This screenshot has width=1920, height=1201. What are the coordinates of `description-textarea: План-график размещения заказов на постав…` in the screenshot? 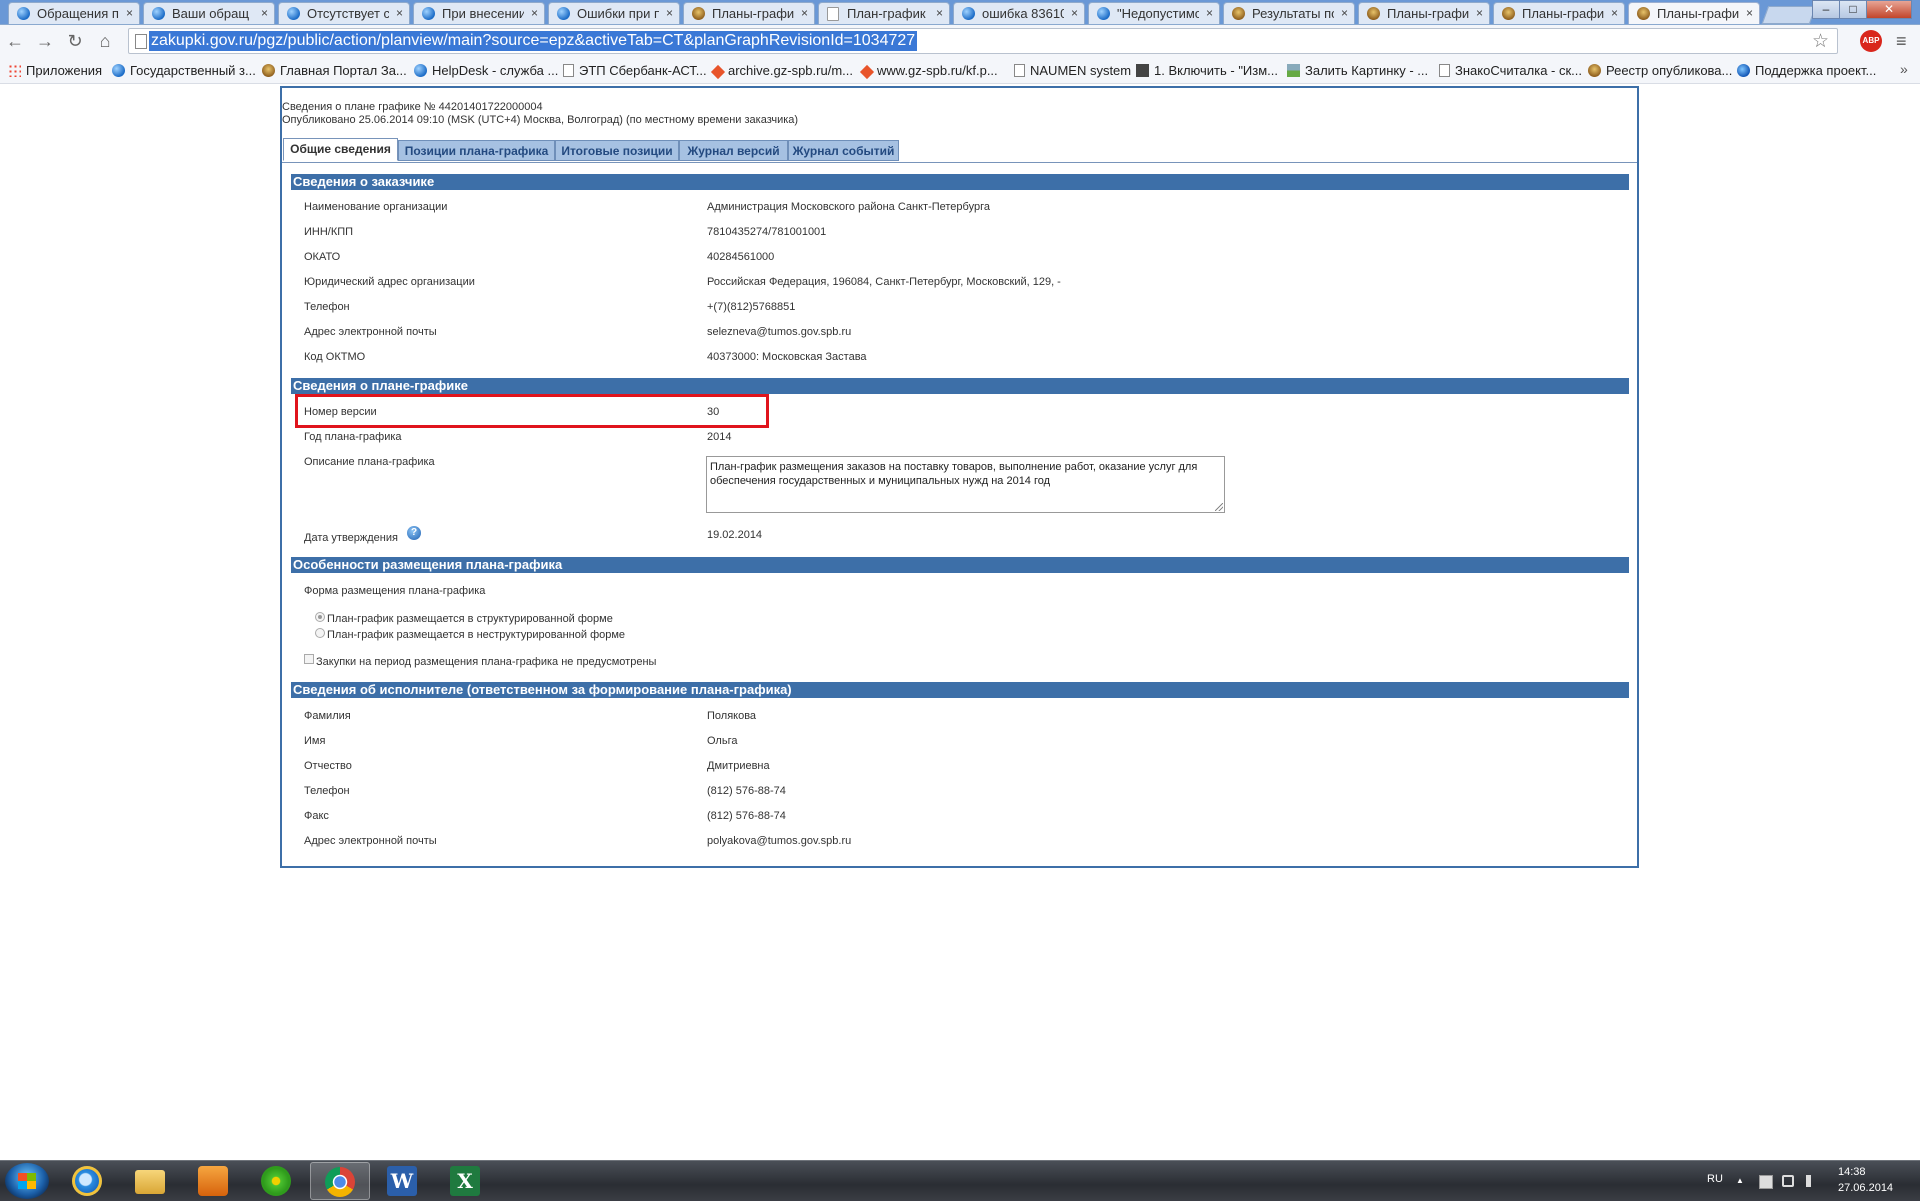 It's located at (965, 484).